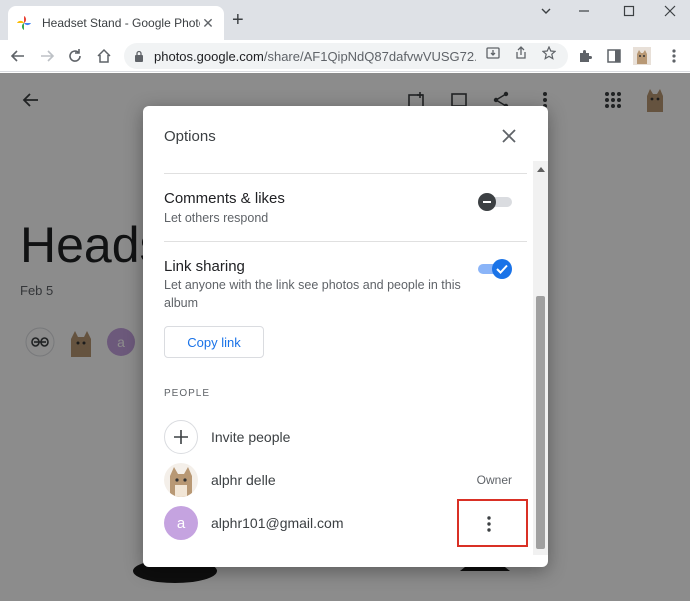 Image resolution: width=690 pixels, height=601 pixels. Describe the element at coordinates (339, 480) in the screenshot. I see `person-row-owner: alphr delle Owner` at that location.